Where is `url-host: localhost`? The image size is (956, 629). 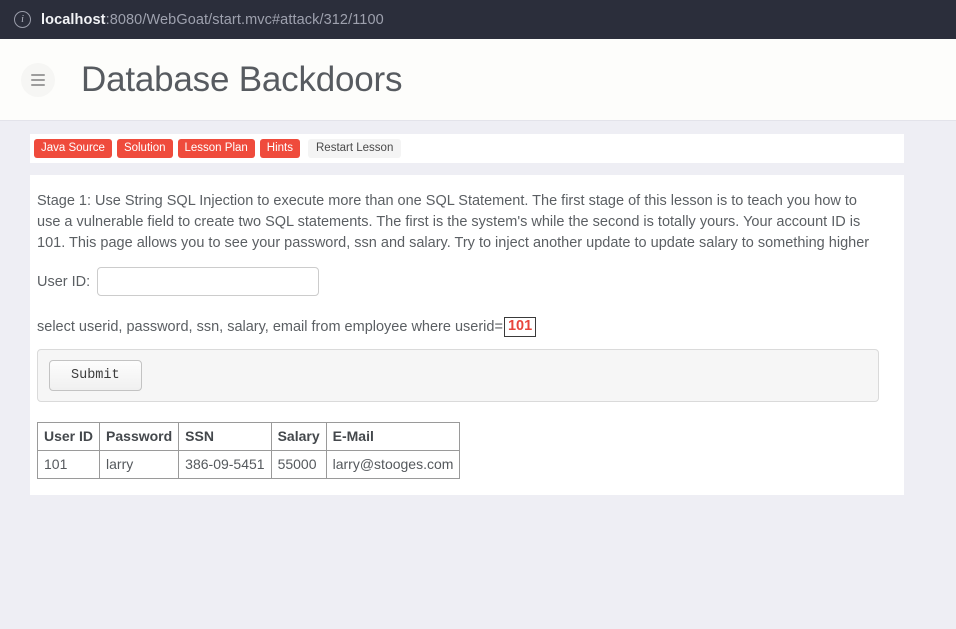
url-host: localhost is located at coordinates (73, 19).